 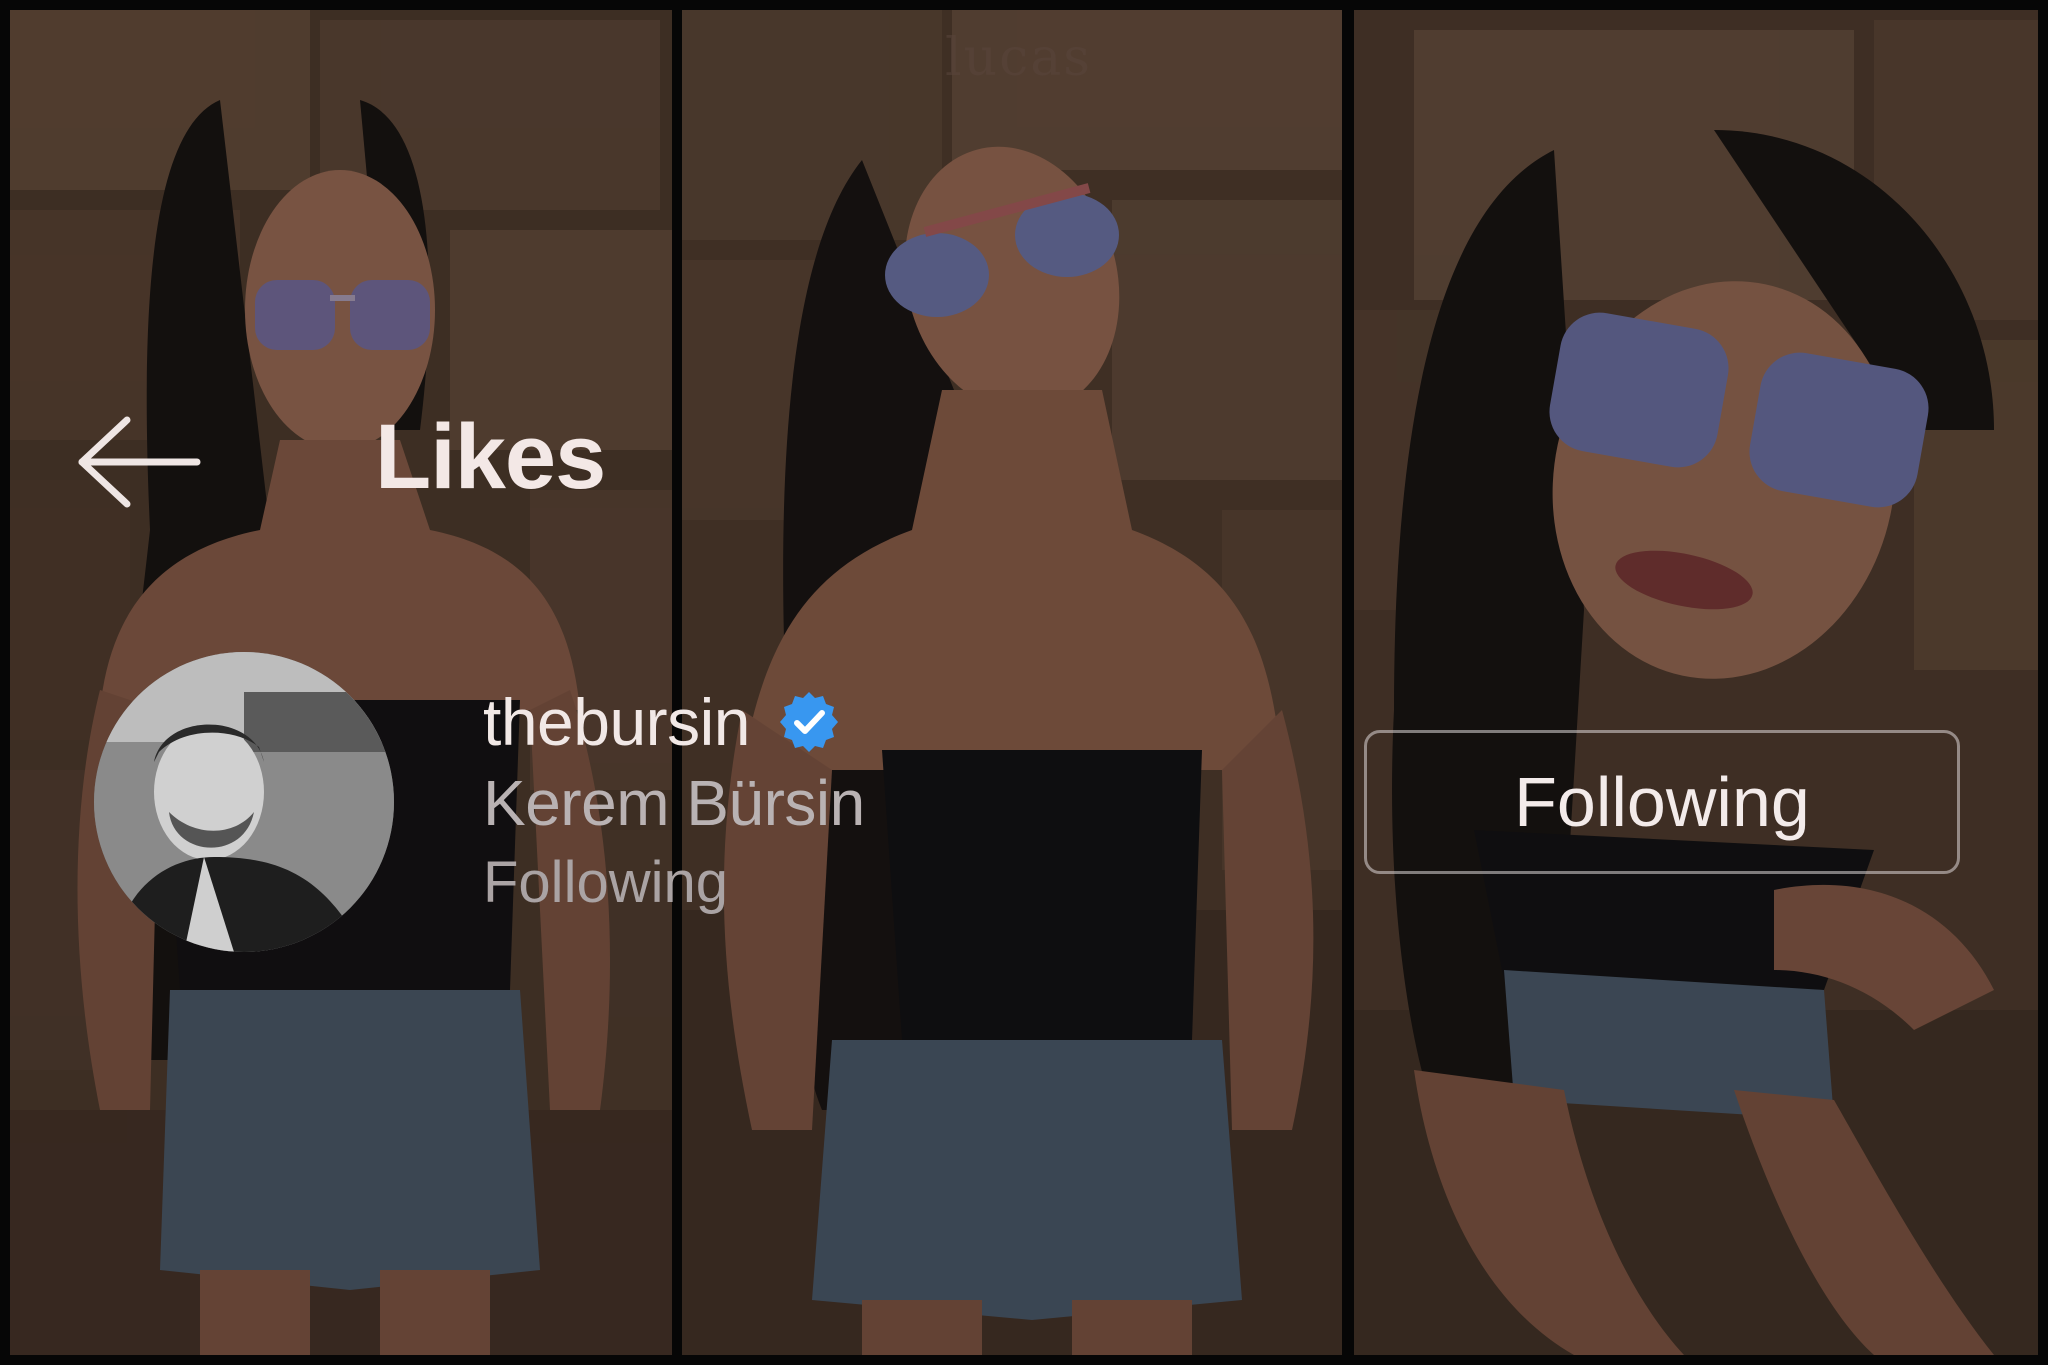 What do you see at coordinates (809, 722) in the screenshot?
I see `verified-badge-icon` at bounding box center [809, 722].